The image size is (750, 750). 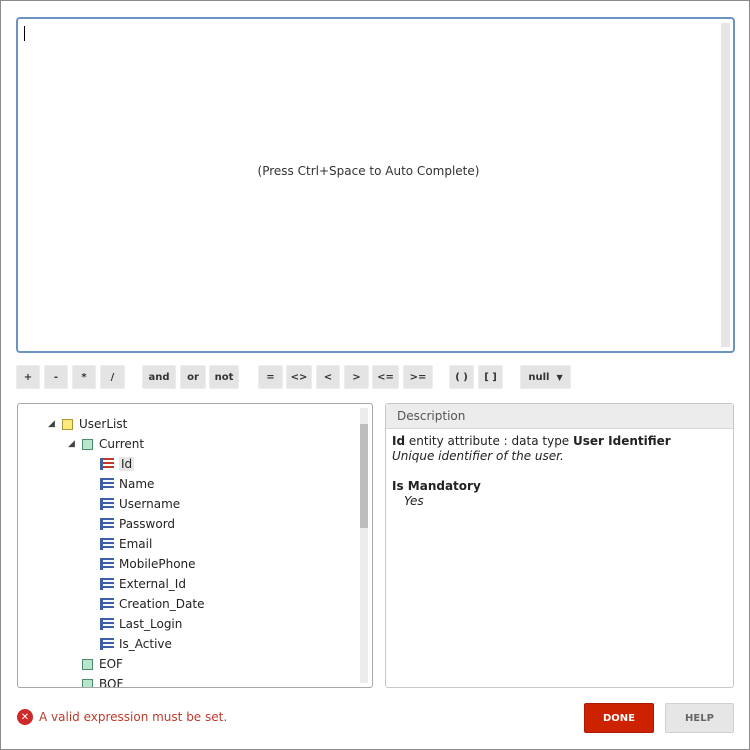 I want to click on attribute-data-type: User Identifier, so click(x=622, y=441).